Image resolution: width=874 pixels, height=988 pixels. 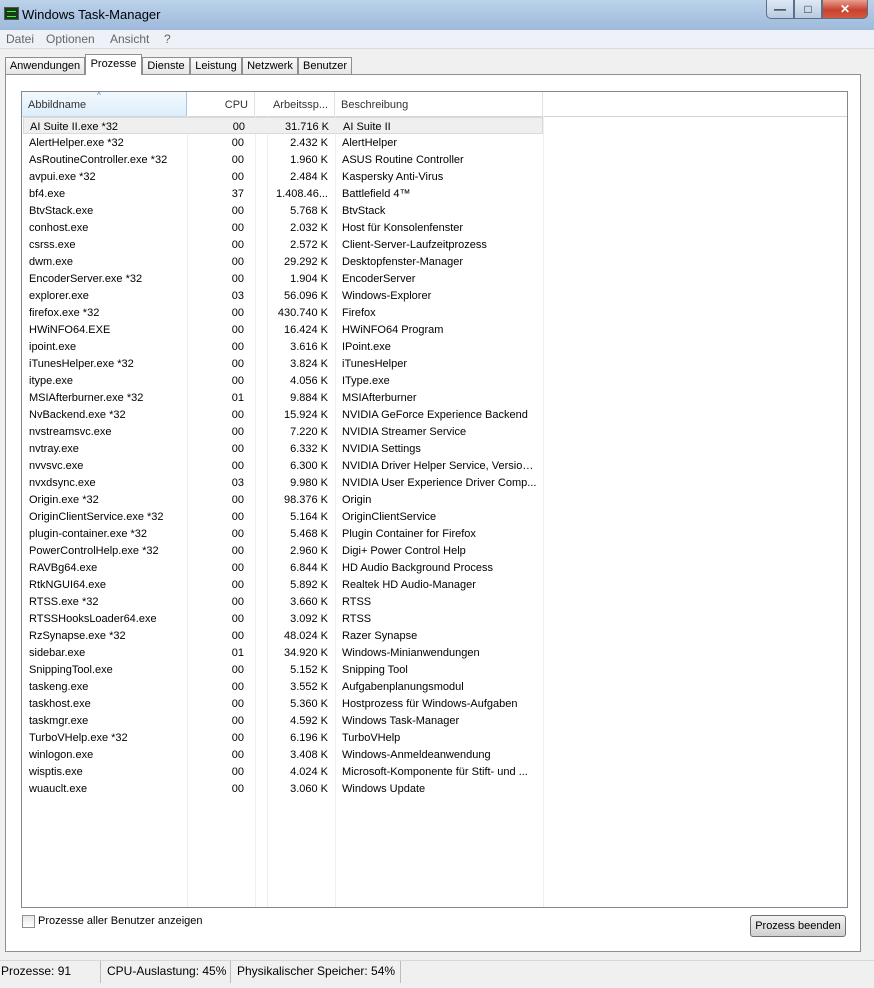 What do you see at coordinates (270, 65) in the screenshot?
I see `tab-netzwerk: Netzwerk` at bounding box center [270, 65].